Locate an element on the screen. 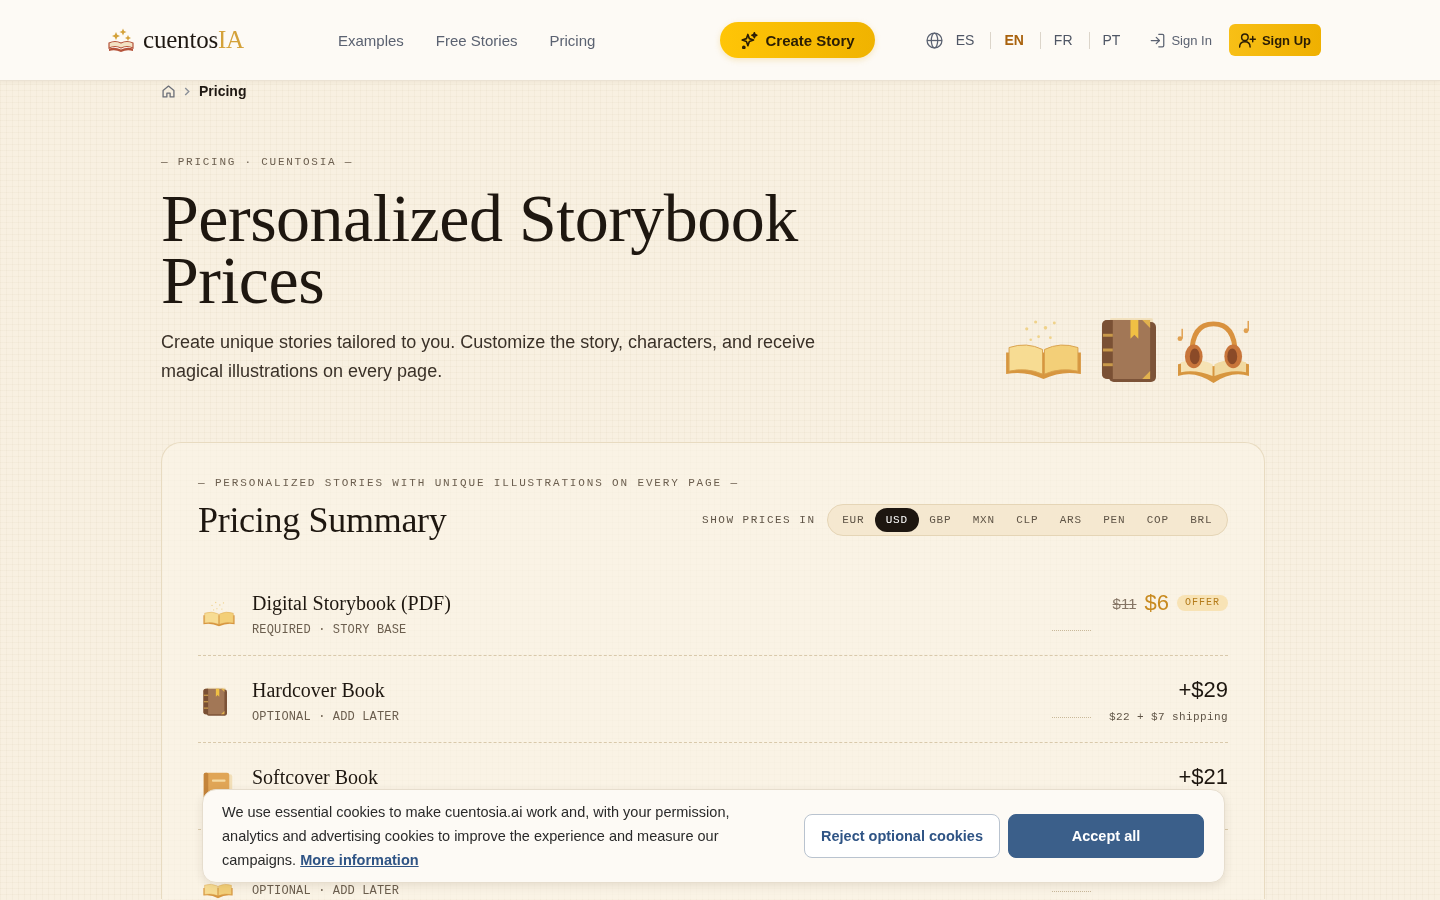 This screenshot has height=900, width=1440. item-price: +$29 is located at coordinates (1203, 690).